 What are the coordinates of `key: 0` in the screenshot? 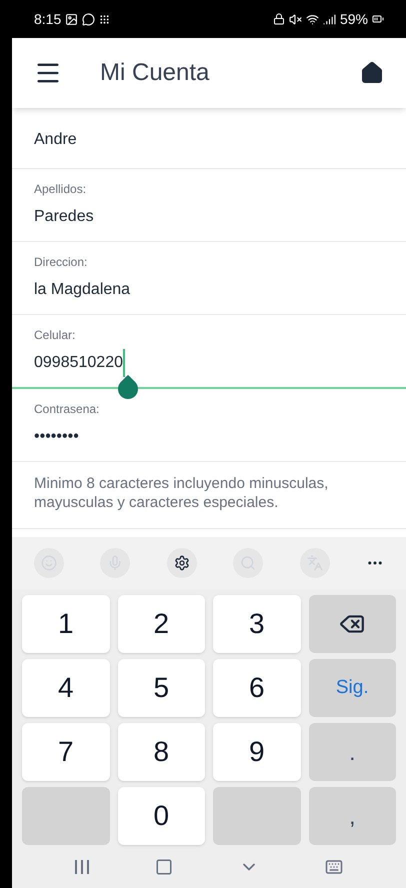 It's located at (161, 816).